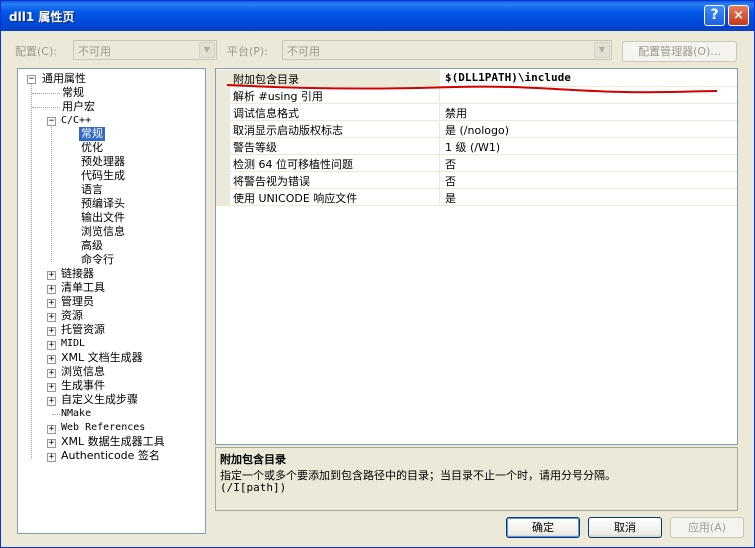 The width and height of the screenshot is (755, 548). Describe the element at coordinates (328, 180) in the screenshot. I see `property-name: 将警告视为错误` at that location.